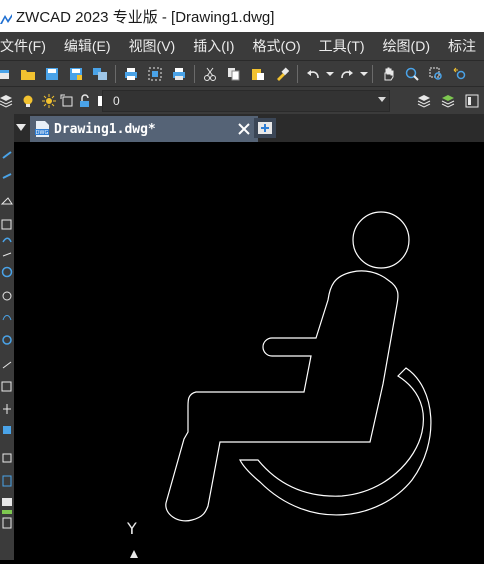 Image resolution: width=484 pixels, height=564 pixels. What do you see at coordinates (282, 74) in the screenshot?
I see `match-properties-icon` at bounding box center [282, 74].